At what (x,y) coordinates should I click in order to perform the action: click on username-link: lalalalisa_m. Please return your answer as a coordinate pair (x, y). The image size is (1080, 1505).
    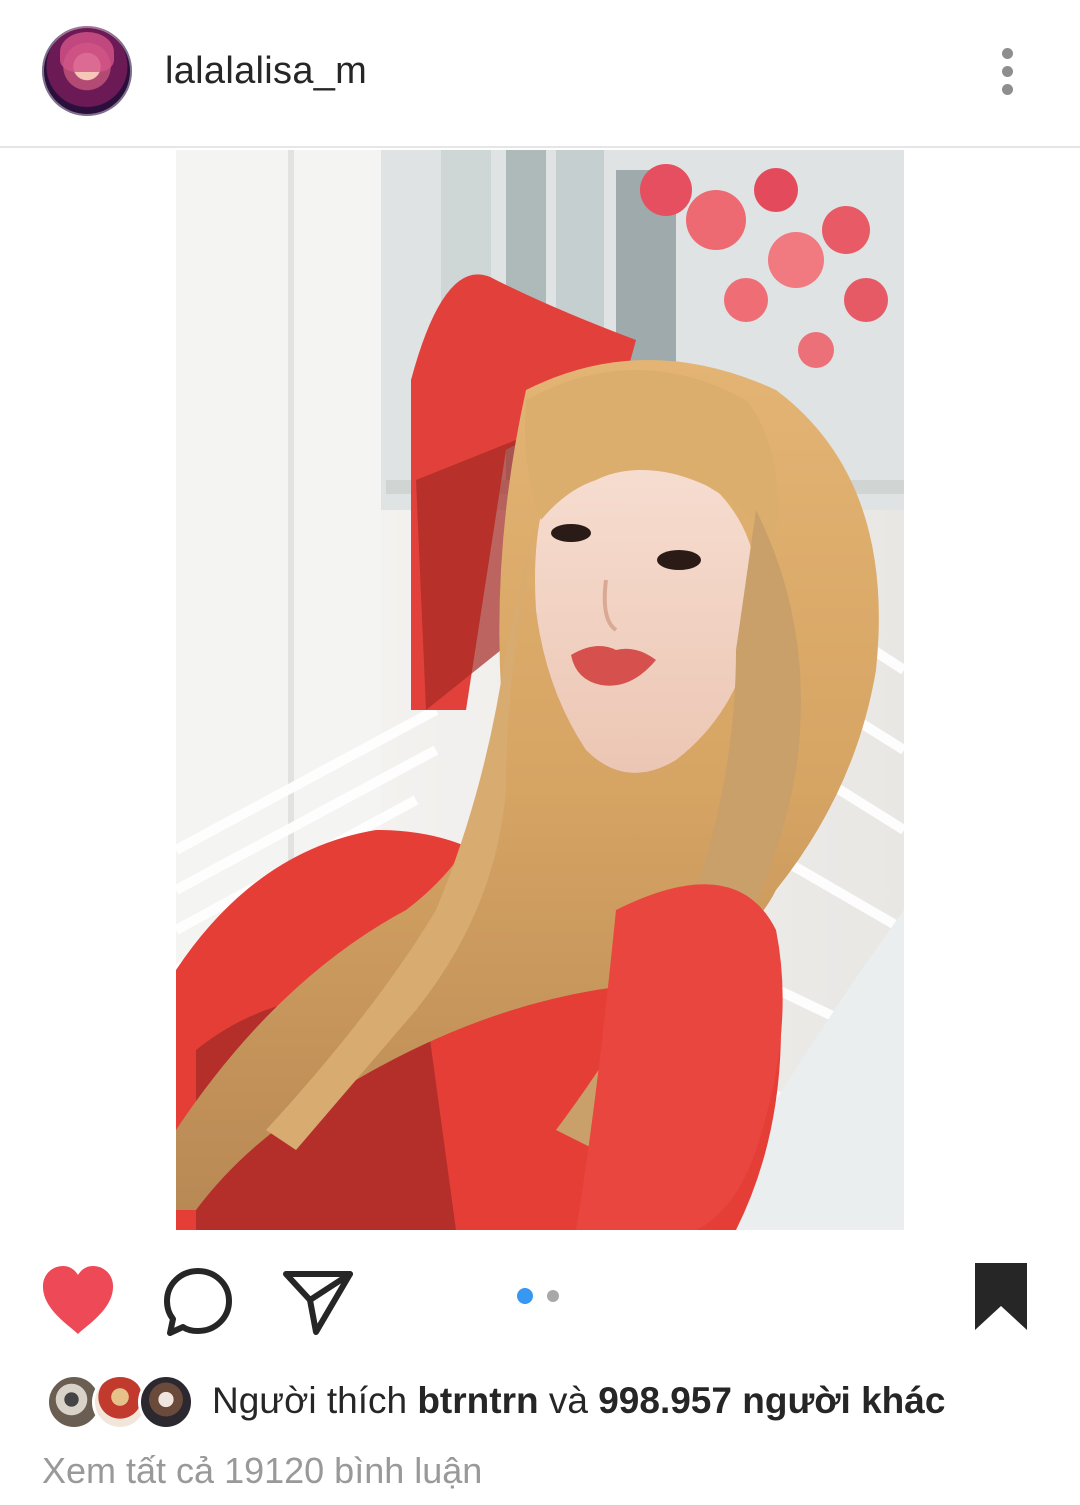
    Looking at the image, I should click on (266, 71).